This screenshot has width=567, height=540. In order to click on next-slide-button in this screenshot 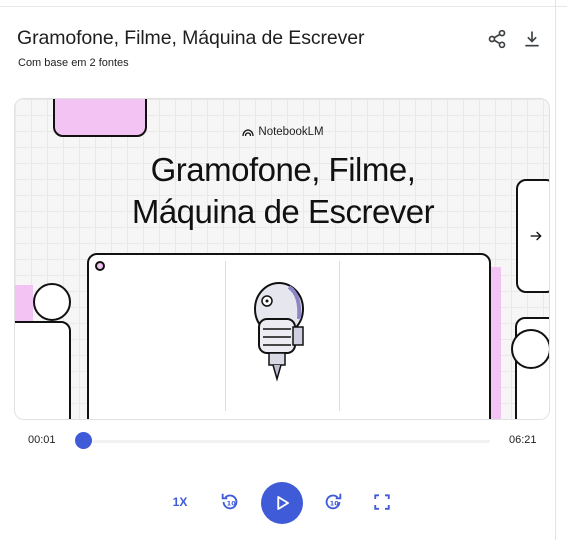, I will do `click(532, 236)`.